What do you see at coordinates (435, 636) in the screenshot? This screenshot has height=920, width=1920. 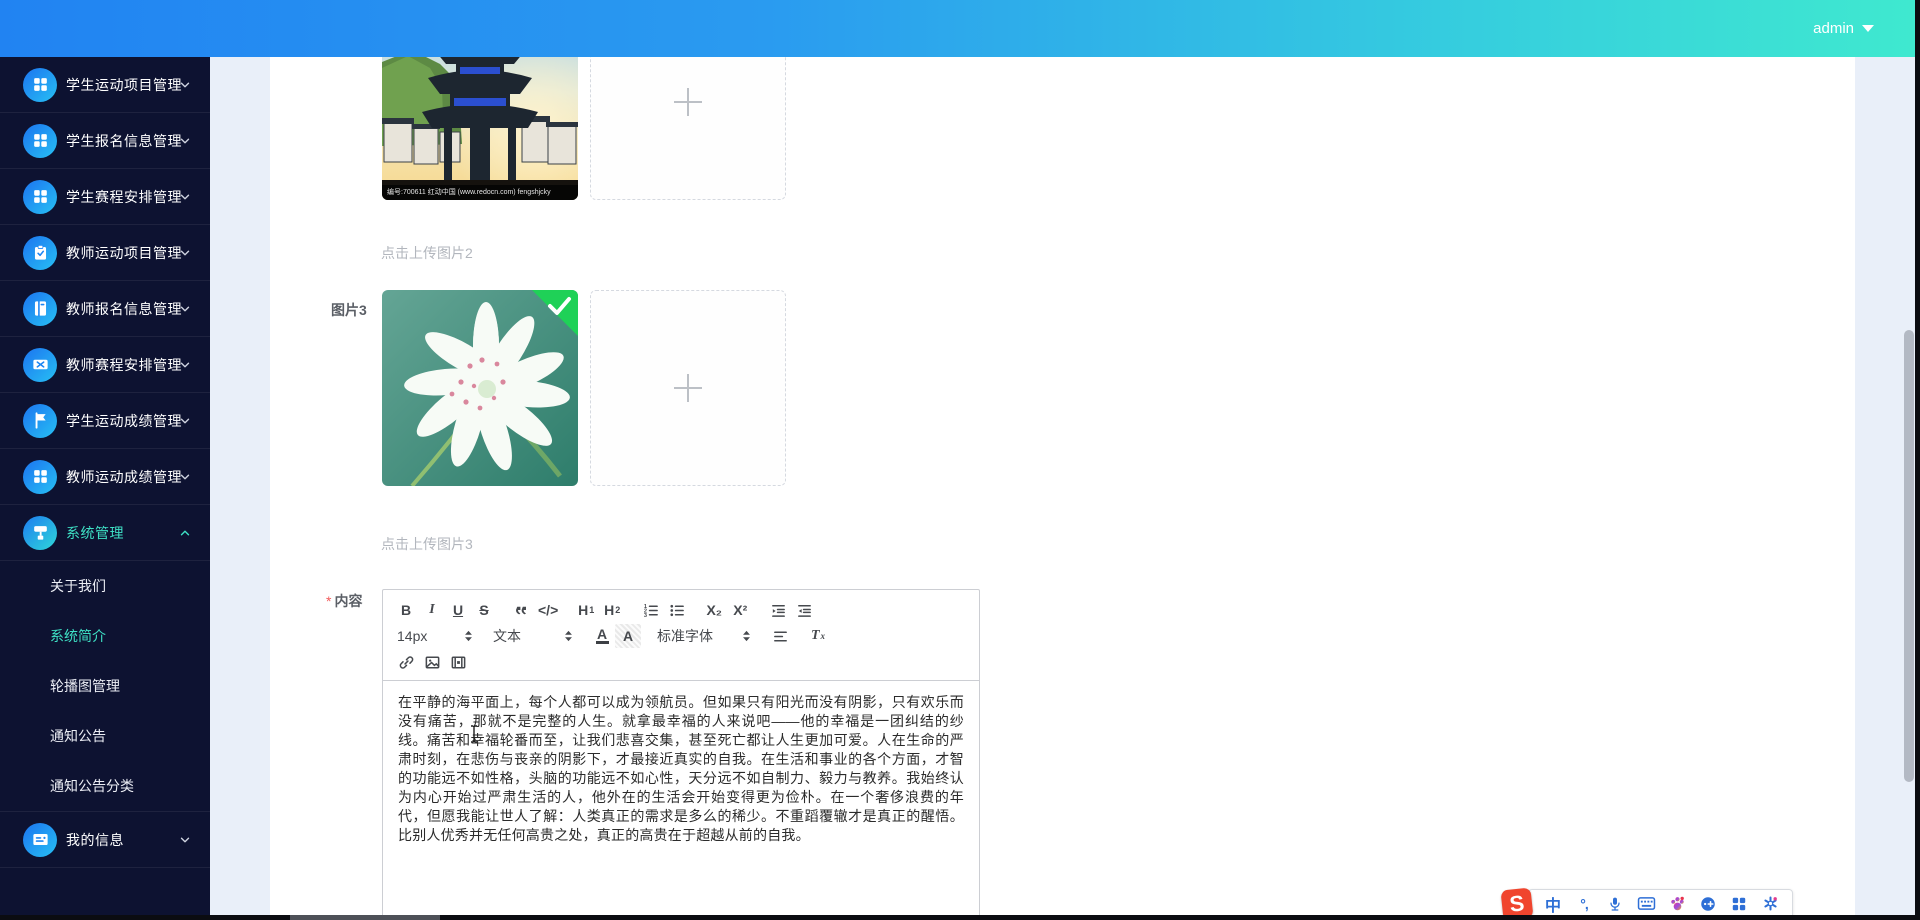 I see `font-size-select: 14px` at bounding box center [435, 636].